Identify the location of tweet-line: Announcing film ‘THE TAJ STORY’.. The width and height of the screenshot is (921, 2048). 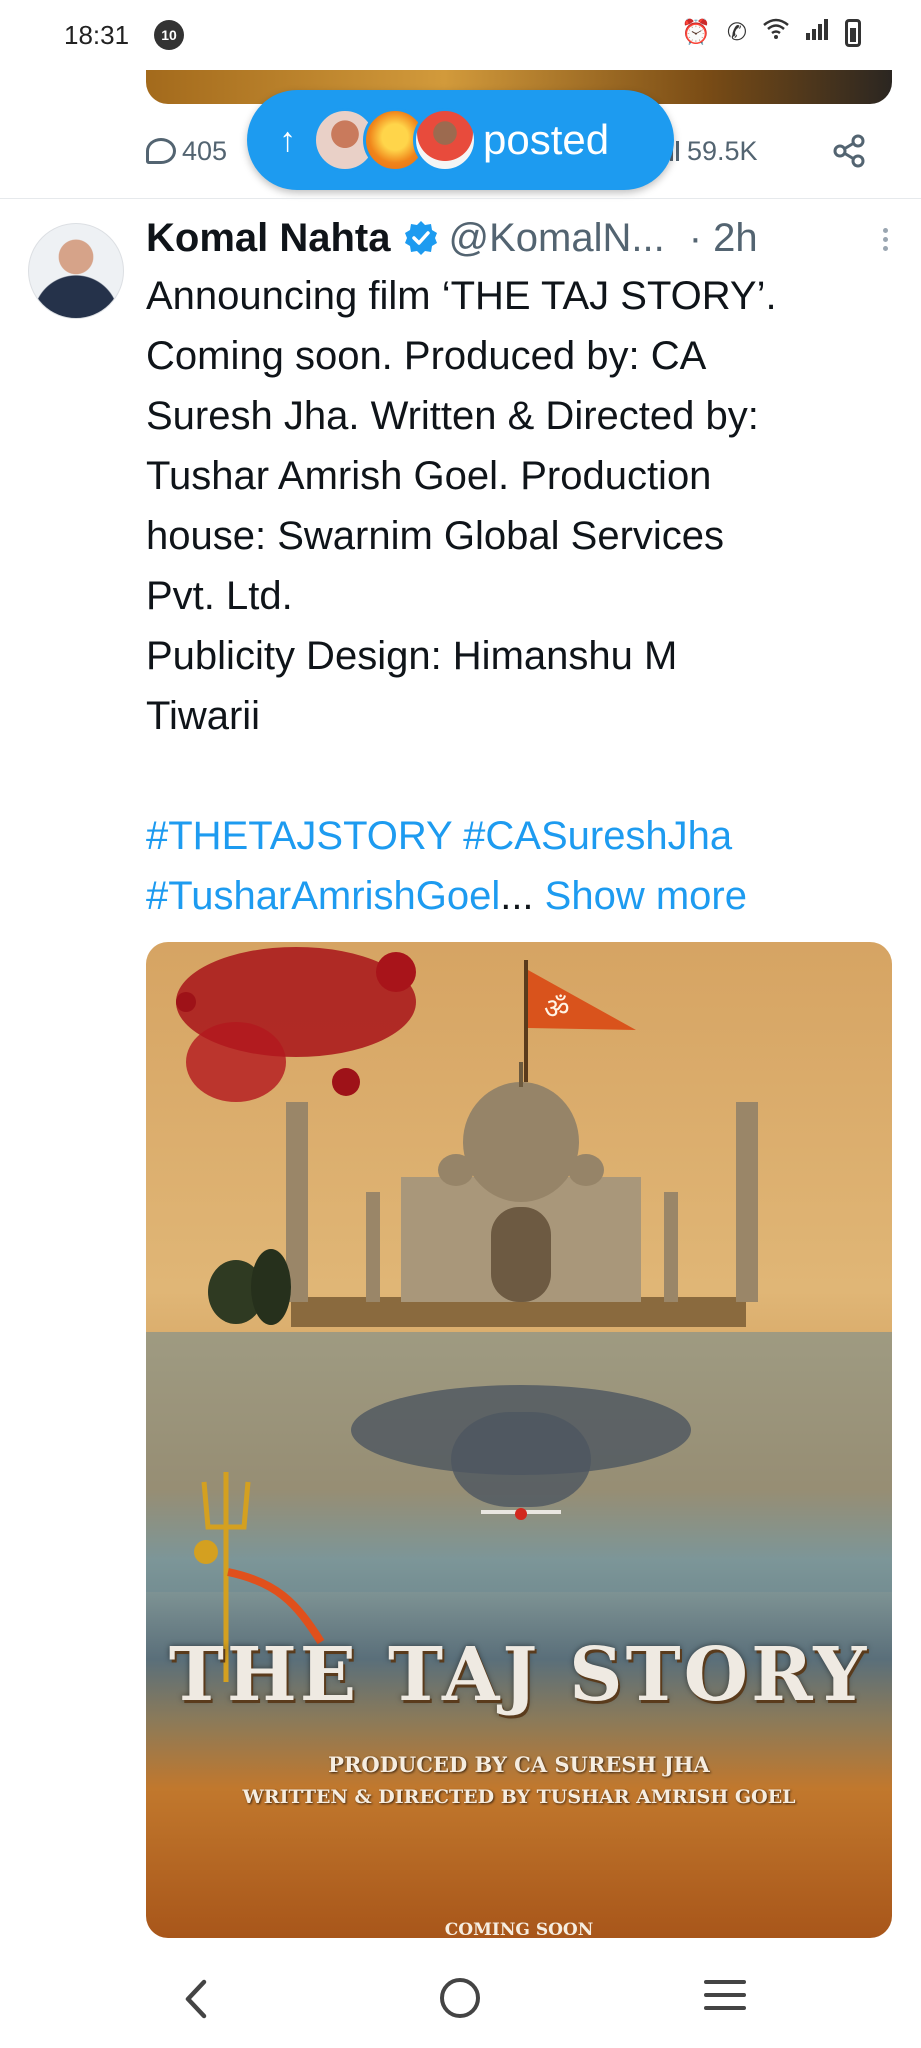
(461, 296).